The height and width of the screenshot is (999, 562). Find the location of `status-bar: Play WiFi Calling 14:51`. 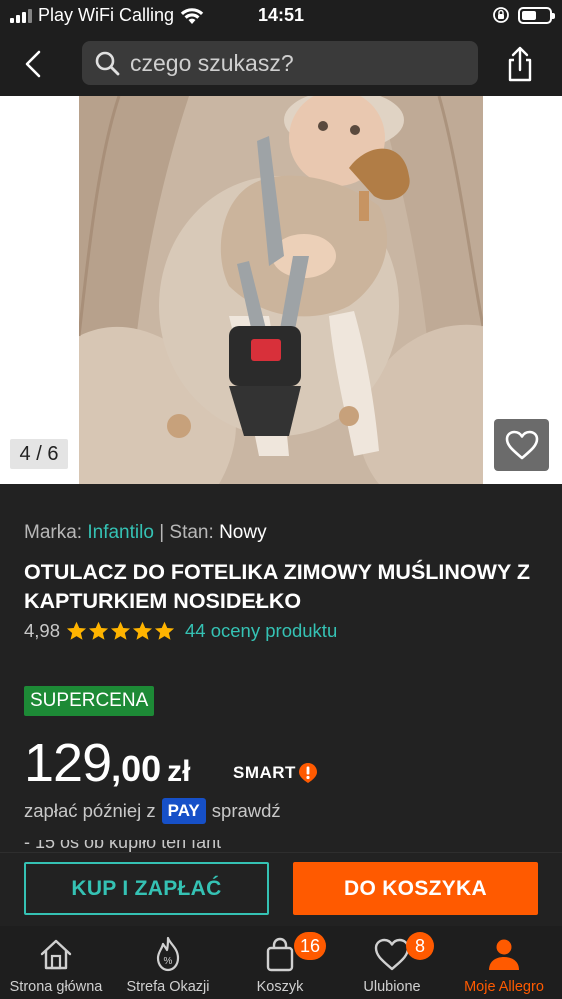

status-bar: Play WiFi Calling 14:51 is located at coordinates (281, 16).